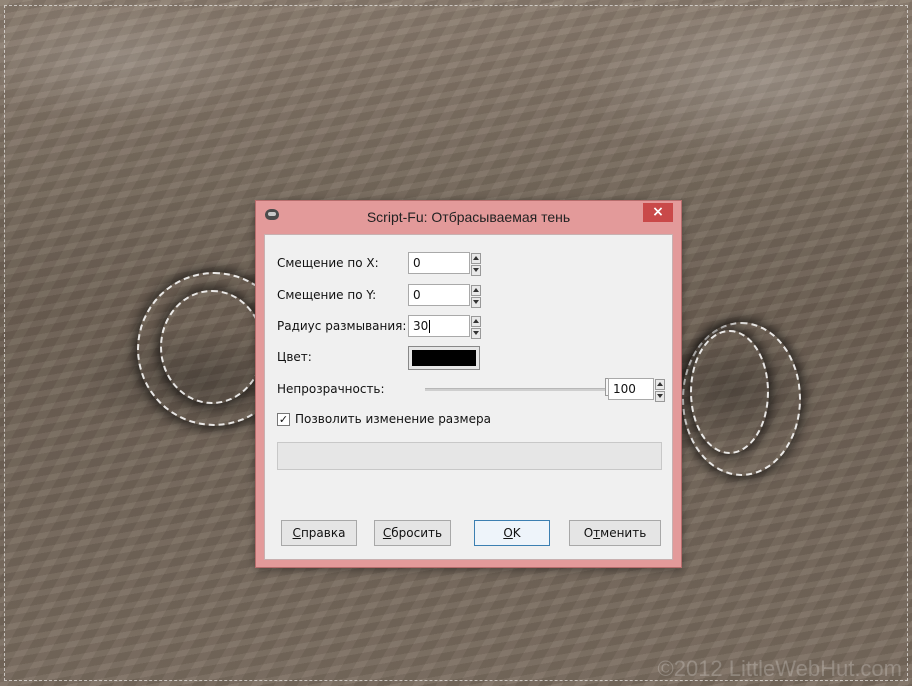  What do you see at coordinates (518, 389) in the screenshot?
I see `opacity-slider-track` at bounding box center [518, 389].